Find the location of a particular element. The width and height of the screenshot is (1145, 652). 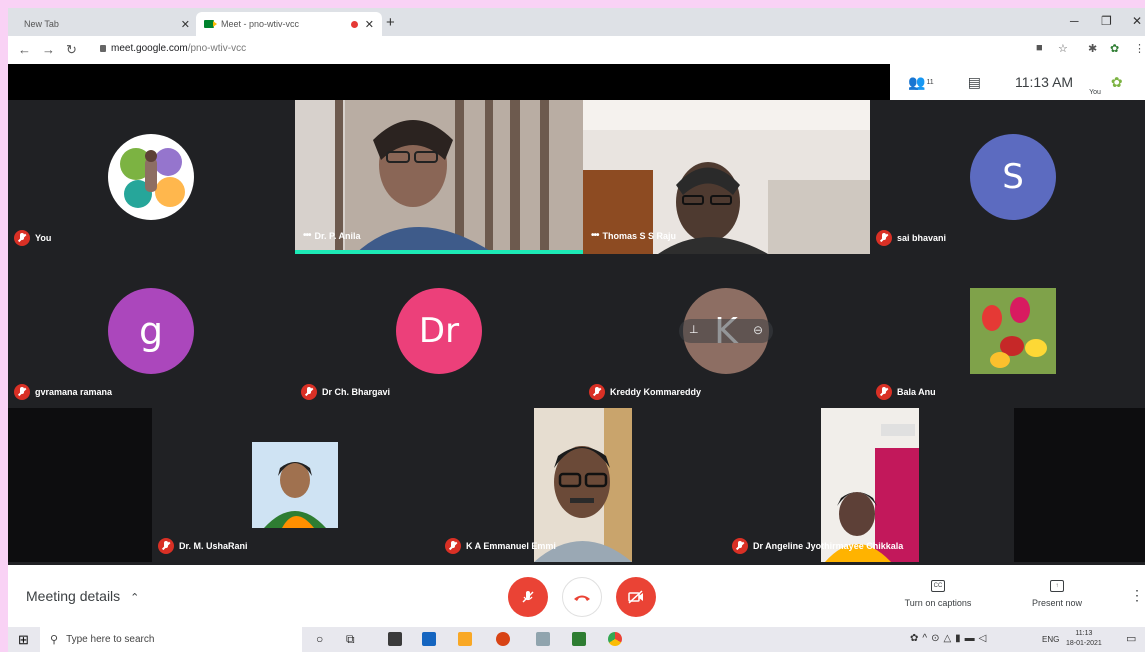

tab-meet: Meet - pno-wtiv-vcc ✕ is located at coordinates (289, 24).